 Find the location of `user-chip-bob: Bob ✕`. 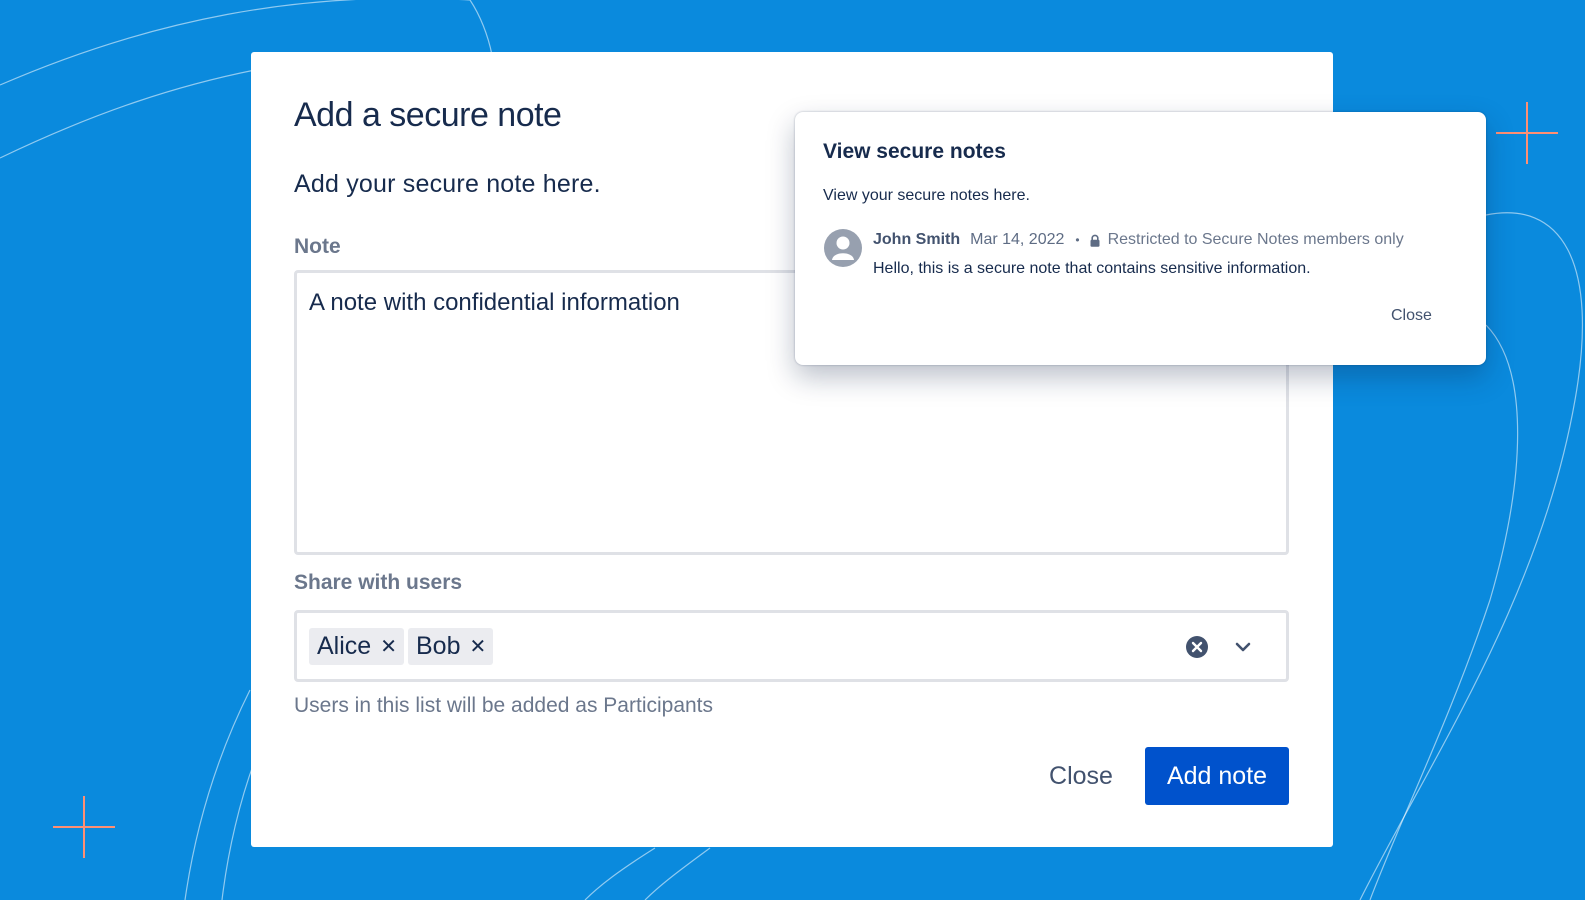

user-chip-bob: Bob ✕ is located at coordinates (451, 646).